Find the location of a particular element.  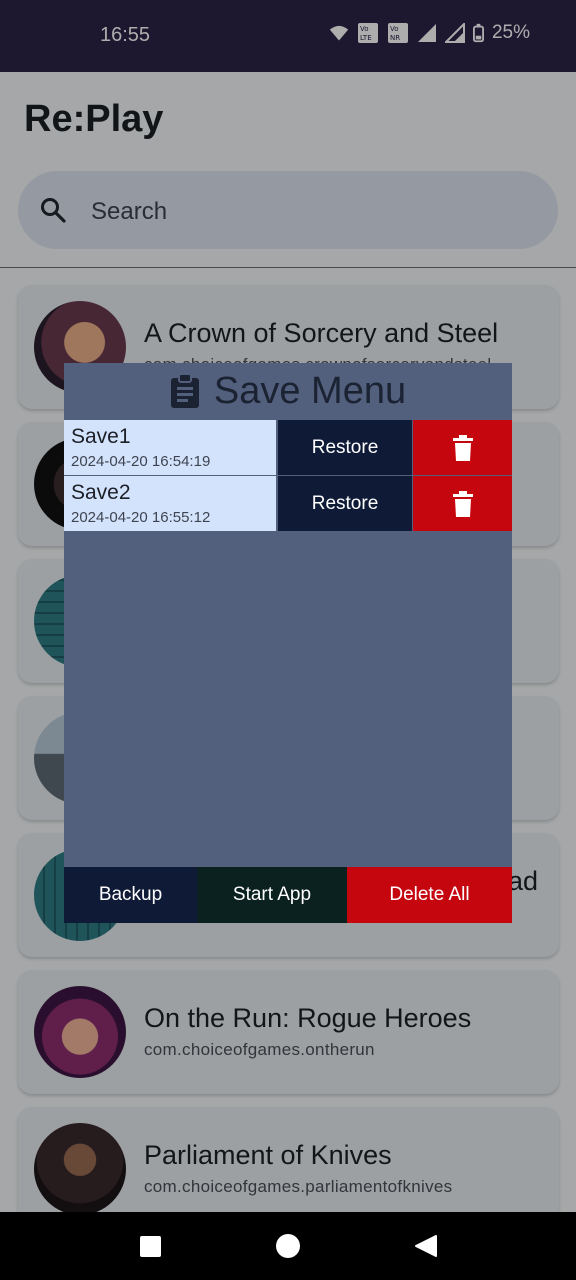

save-row: Save1 2024-04-20 16:54:19 Restore is located at coordinates (288, 447).